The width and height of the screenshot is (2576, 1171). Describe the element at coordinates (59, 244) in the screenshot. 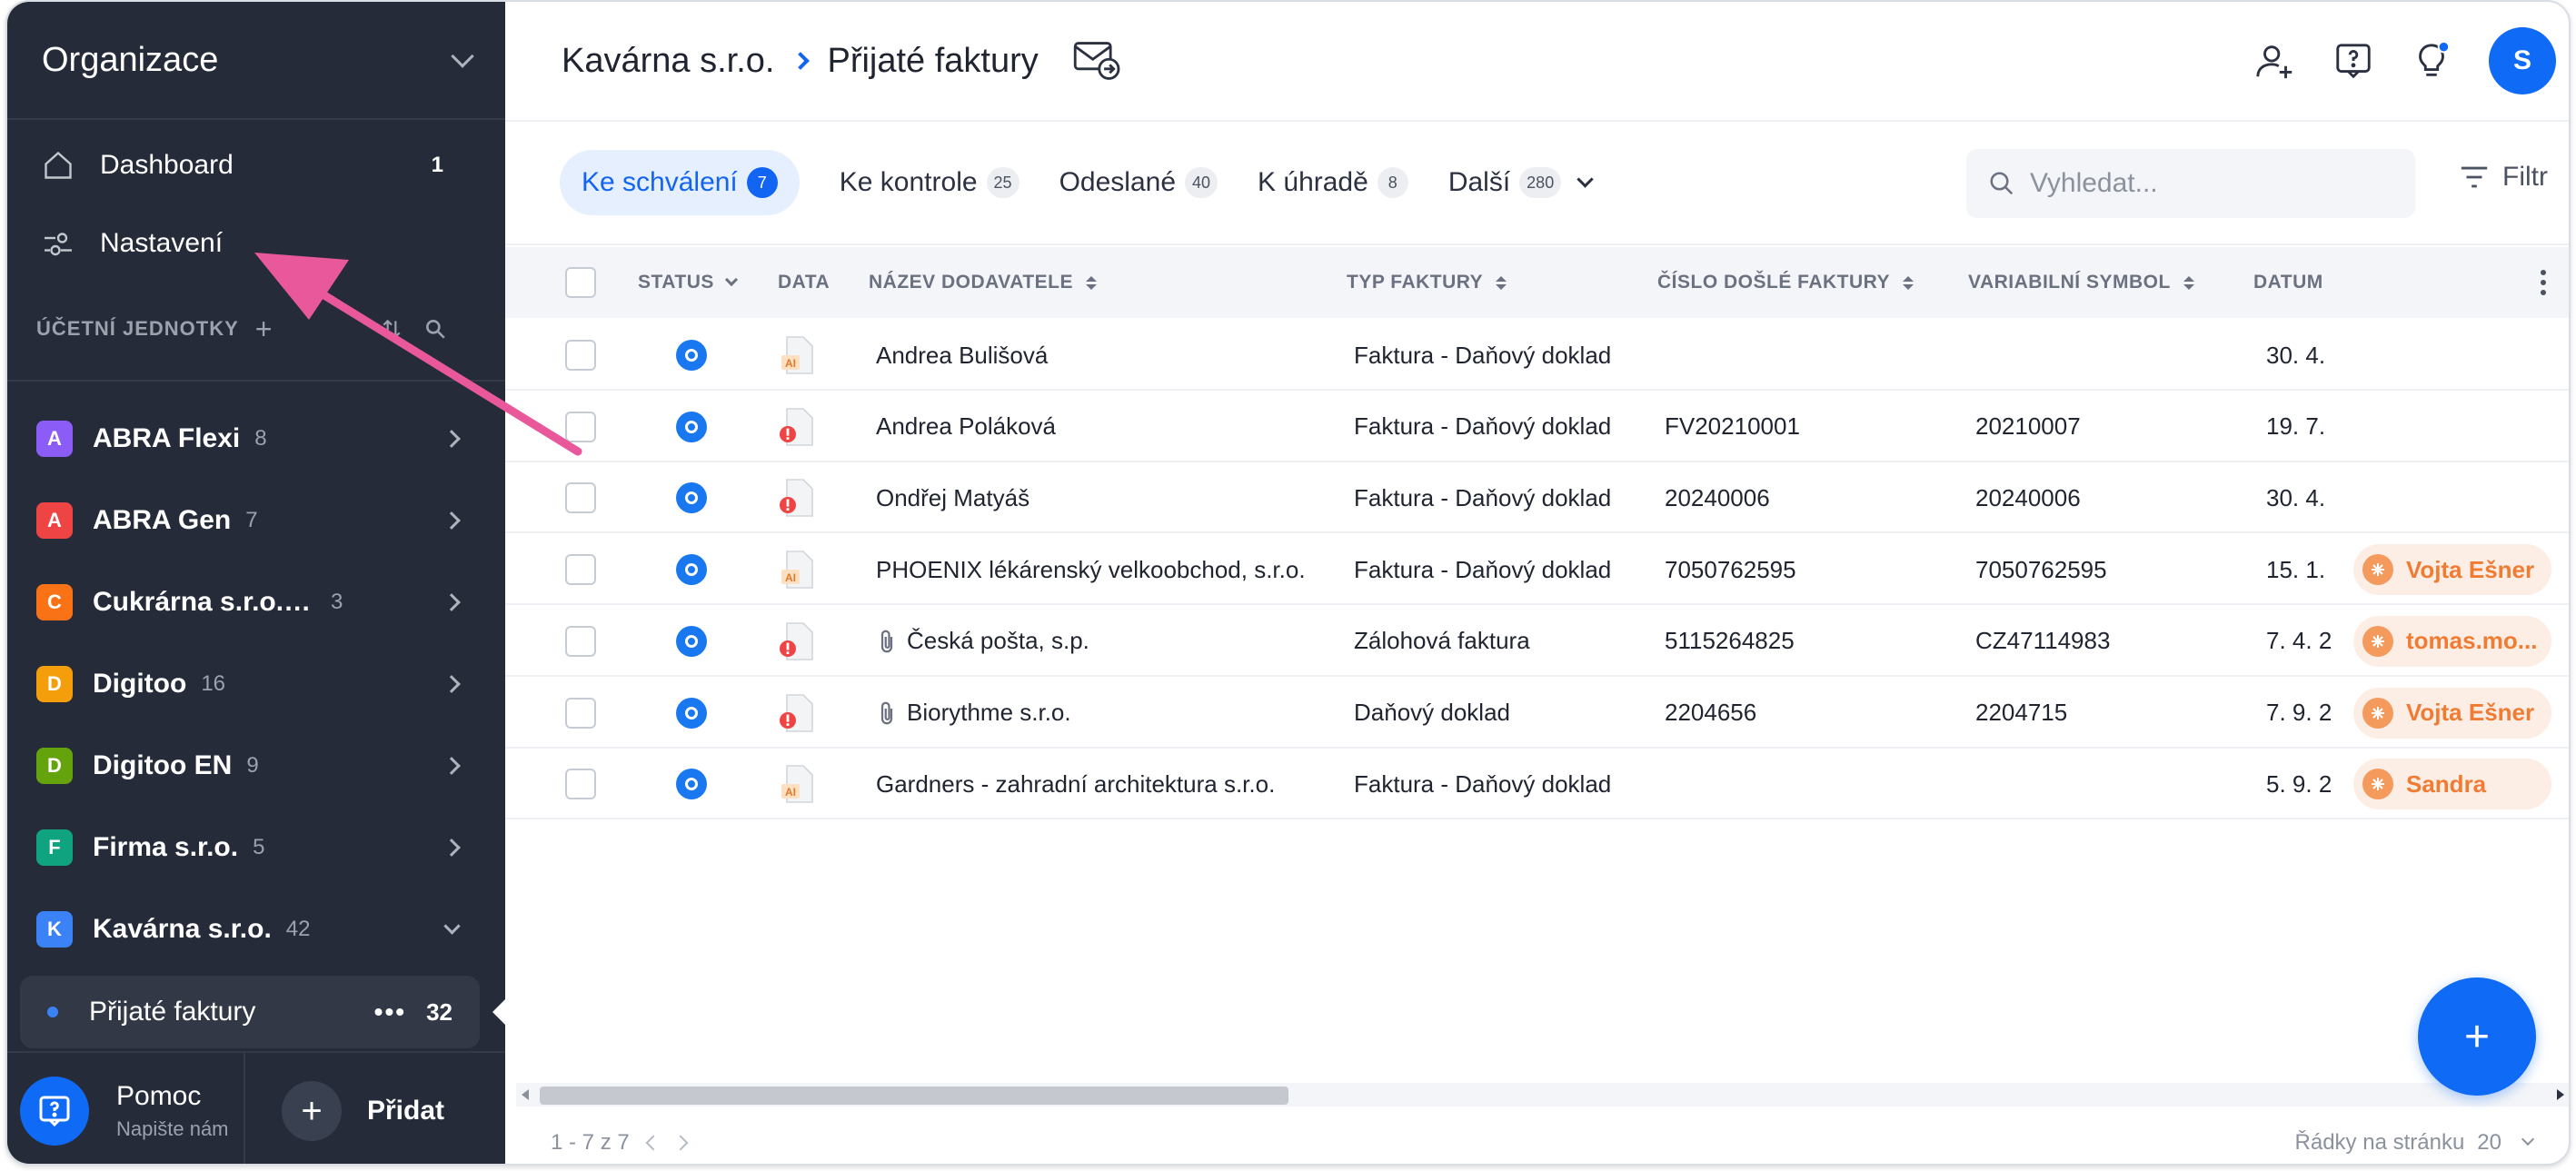

I see `settings-sliders-icon` at that location.